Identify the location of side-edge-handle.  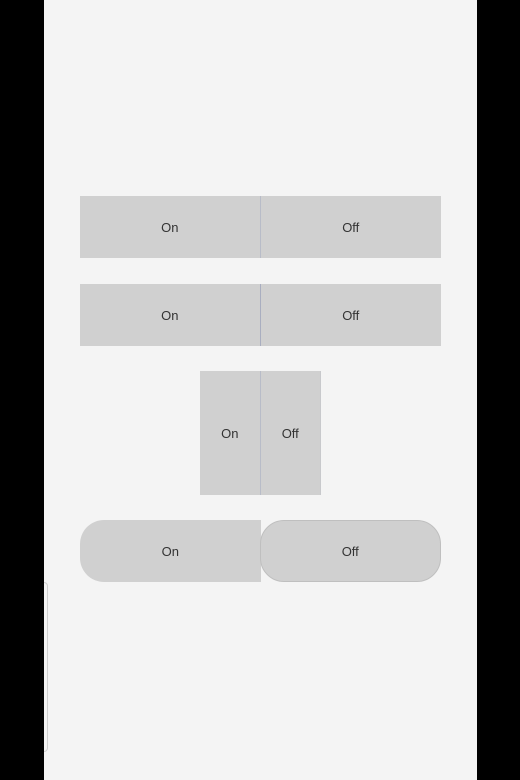
(46, 667).